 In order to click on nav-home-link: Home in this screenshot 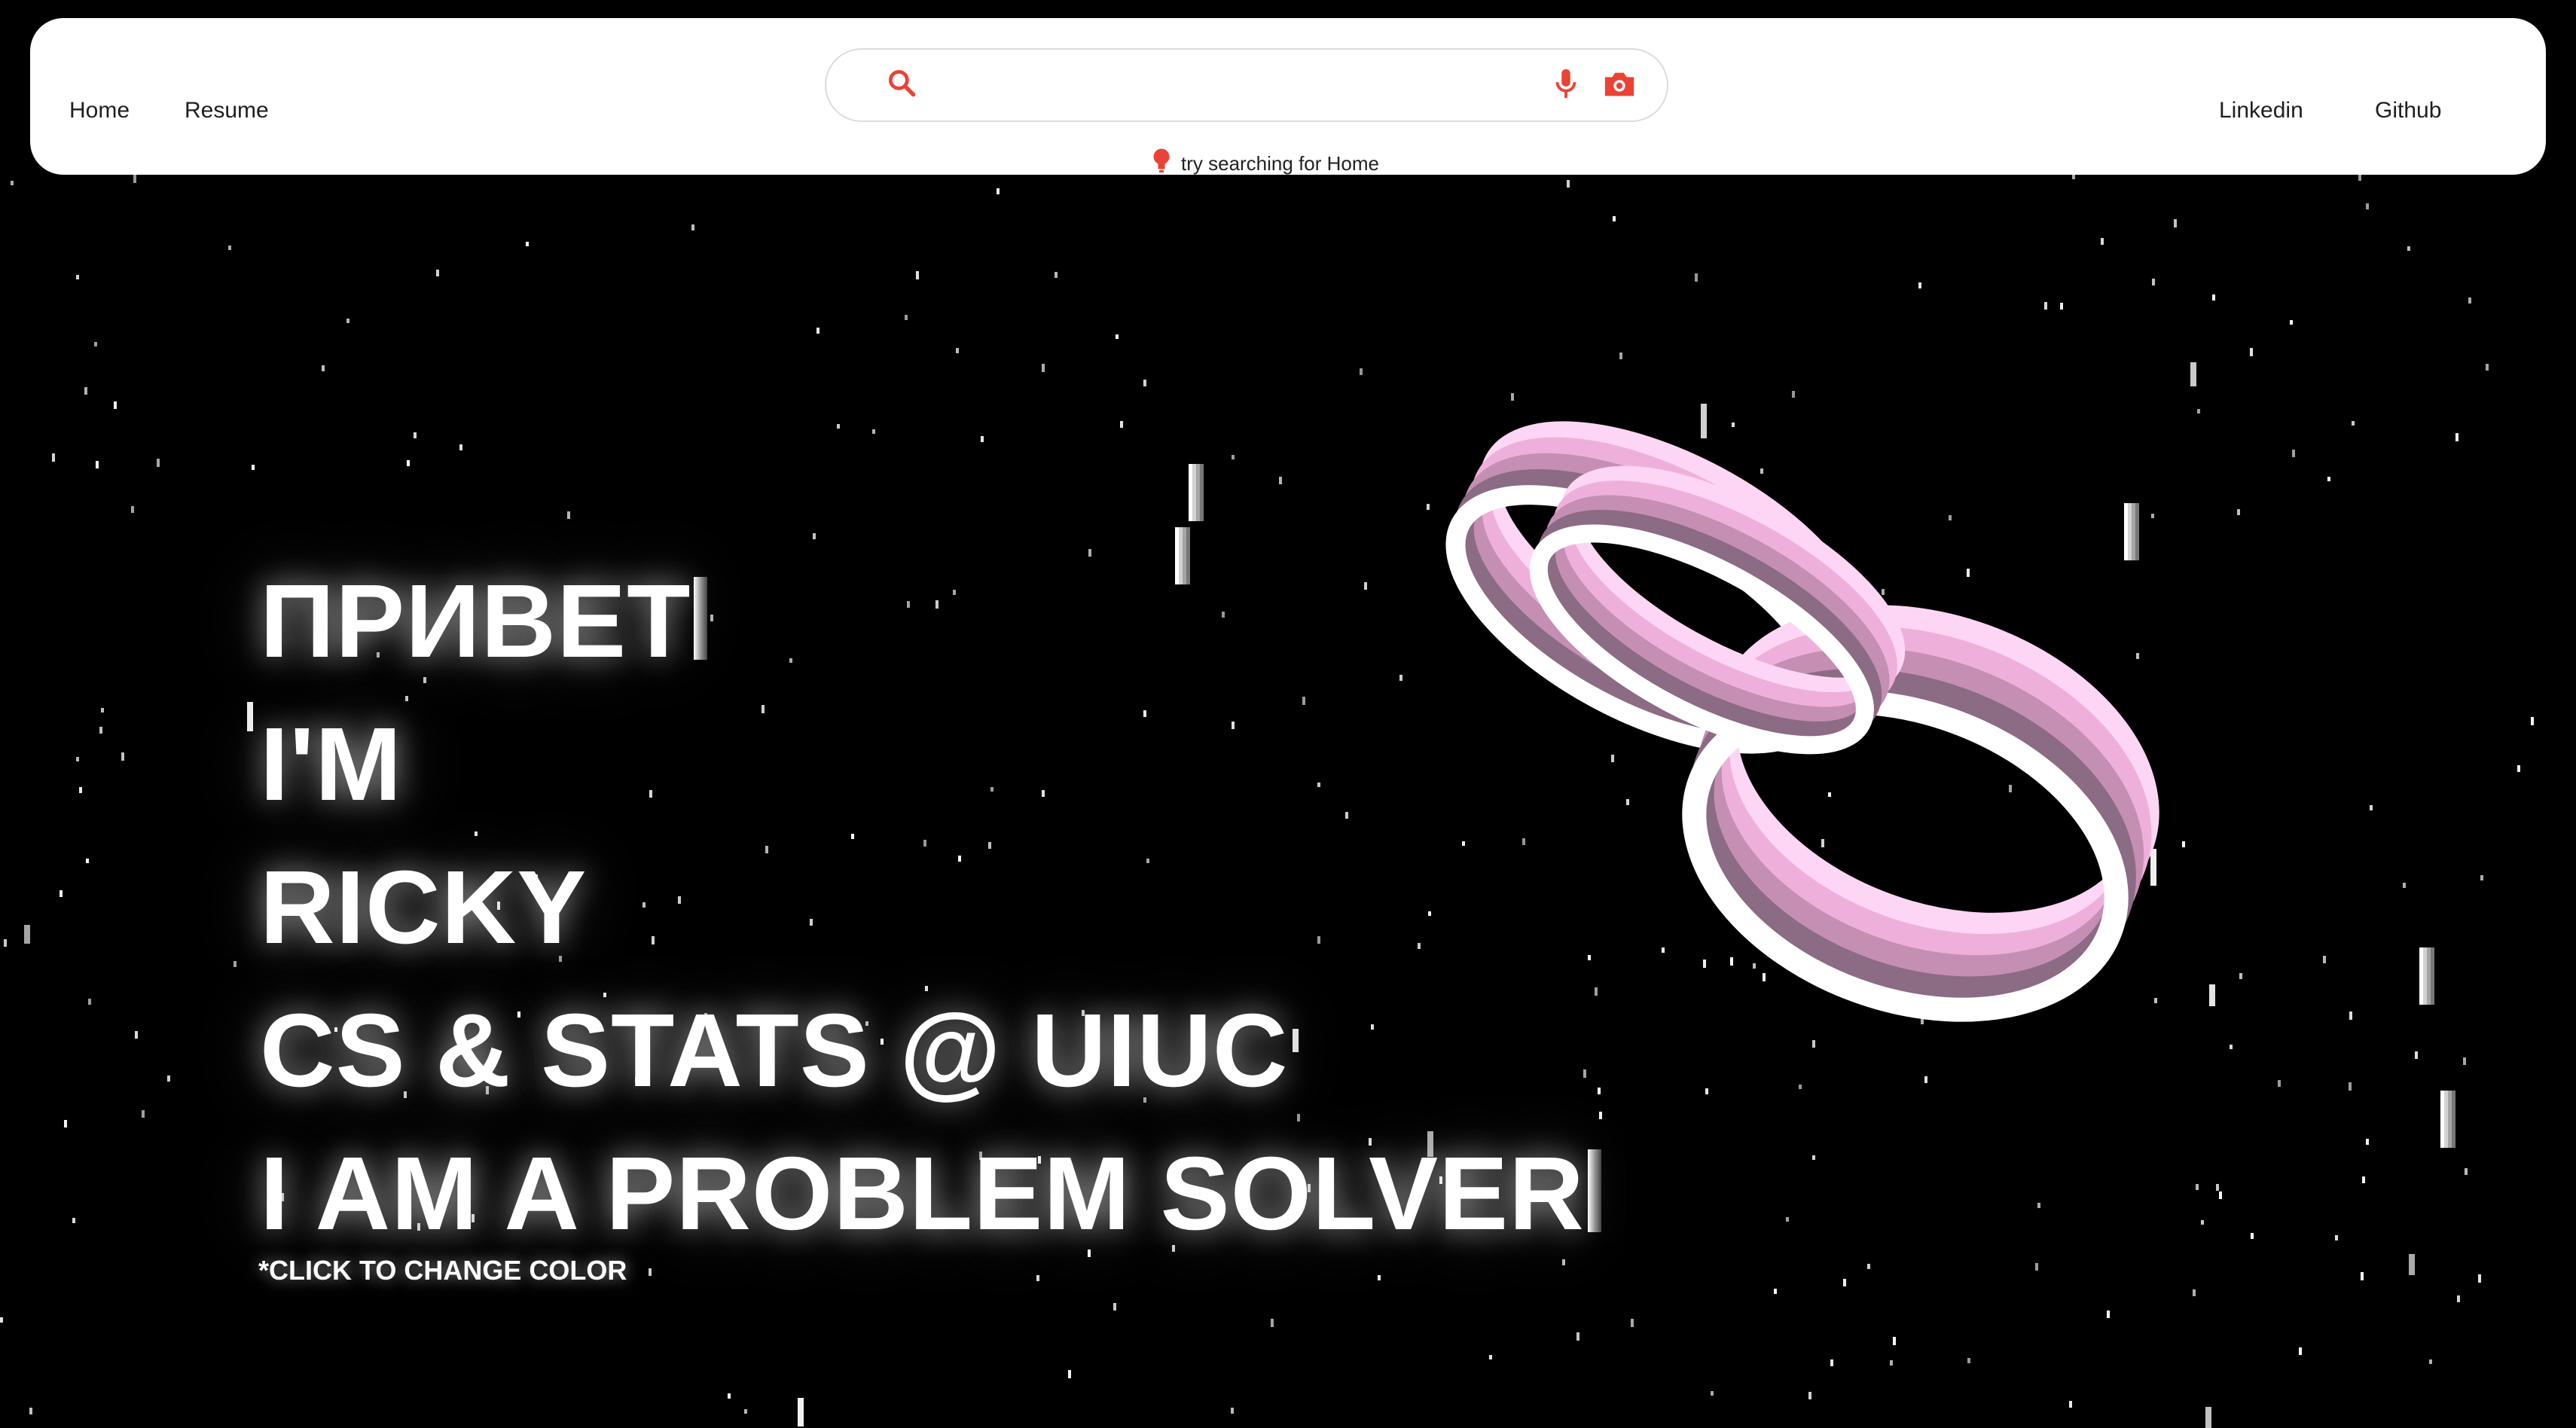, I will do `click(100, 111)`.